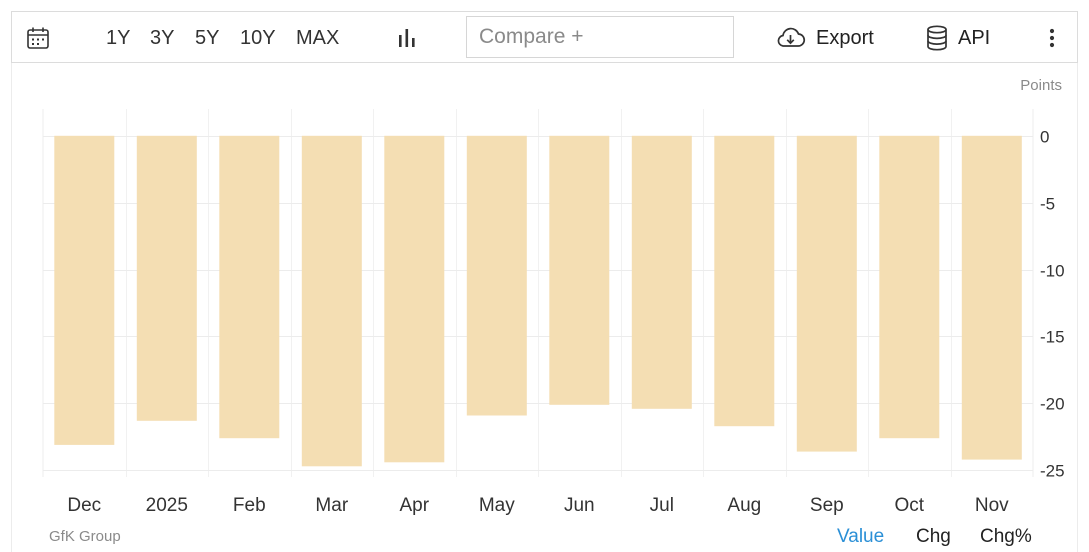 The image size is (1089, 552). Describe the element at coordinates (84, 505) in the screenshot. I see `x-tick-label: Dec` at that location.